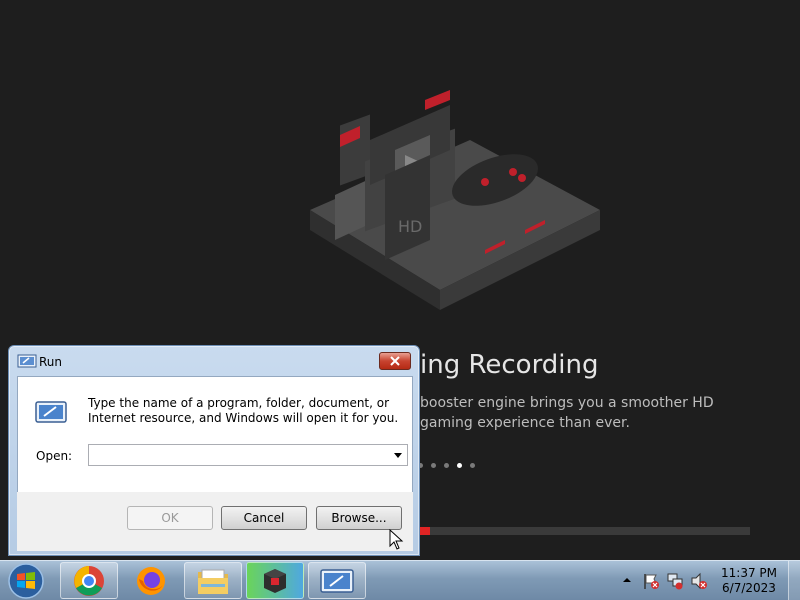 The height and width of the screenshot is (600, 800). I want to click on start-button, so click(26, 581).